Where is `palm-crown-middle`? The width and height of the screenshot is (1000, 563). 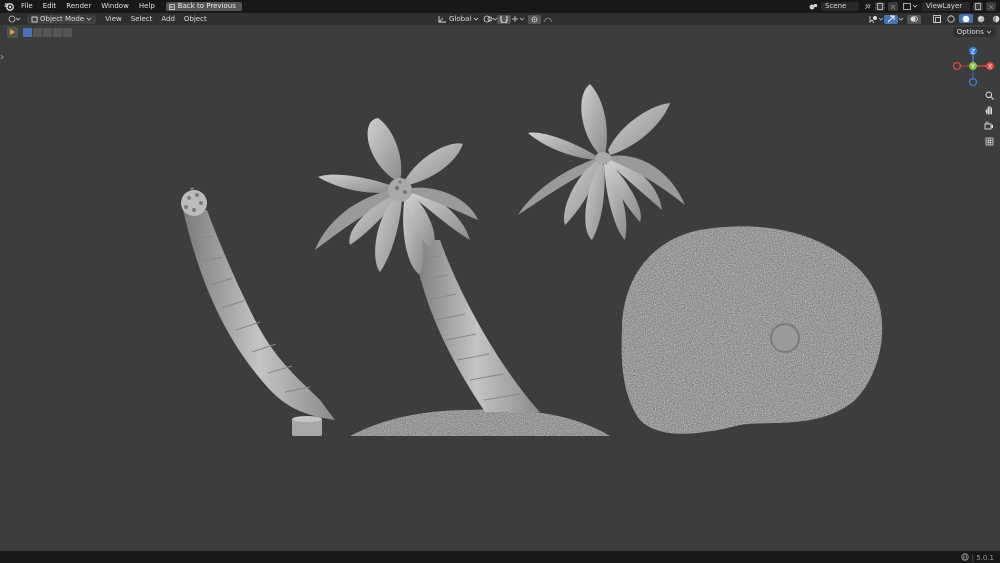 palm-crown-middle is located at coordinates (396, 196).